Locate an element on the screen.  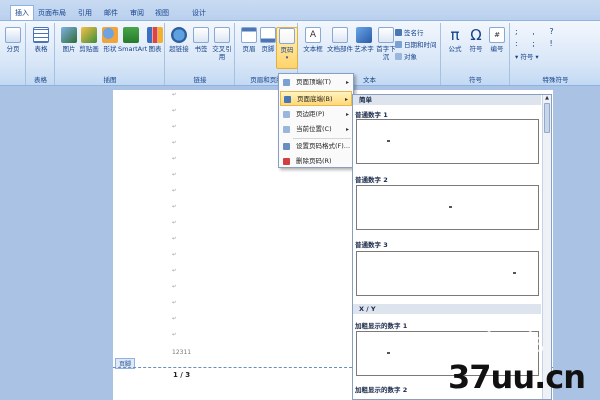
page-margins-icon is located at coordinates (286, 114).